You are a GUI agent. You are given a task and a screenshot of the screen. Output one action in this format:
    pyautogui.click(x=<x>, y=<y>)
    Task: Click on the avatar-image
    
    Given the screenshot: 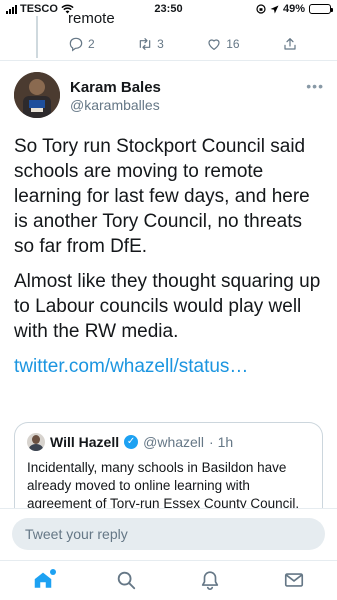 What is the action you would take?
    pyautogui.click(x=37, y=95)
    